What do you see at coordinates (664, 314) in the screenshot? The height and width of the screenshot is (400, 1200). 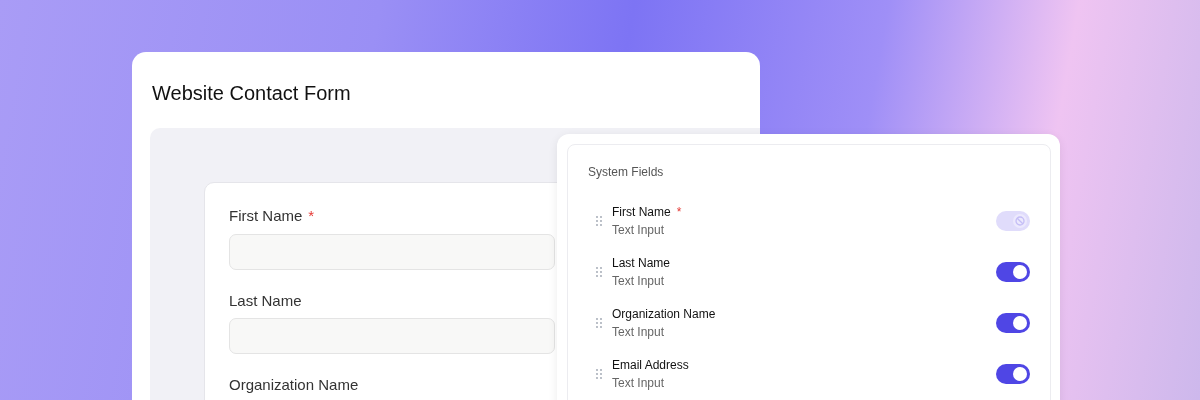 I see `field-name: Organization Name` at bounding box center [664, 314].